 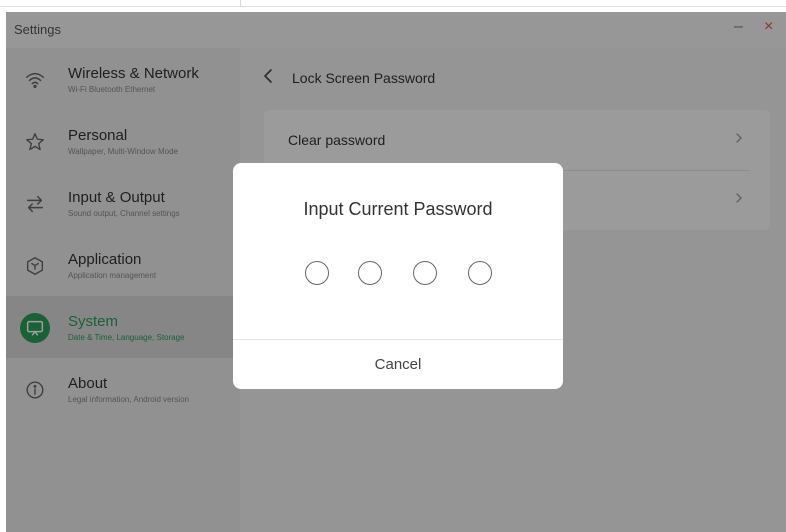 I want to click on top-strip, so click(x=393, y=6).